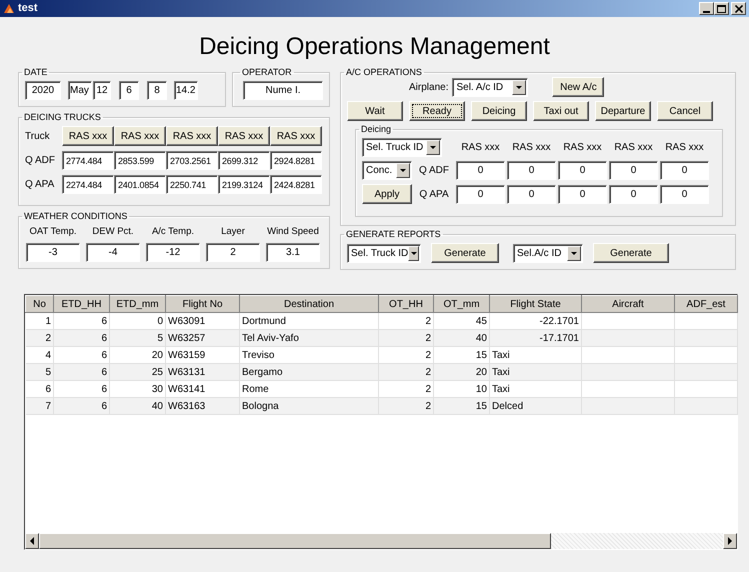  Describe the element at coordinates (203, 304) in the screenshot. I see `column-header: Flight No` at that location.